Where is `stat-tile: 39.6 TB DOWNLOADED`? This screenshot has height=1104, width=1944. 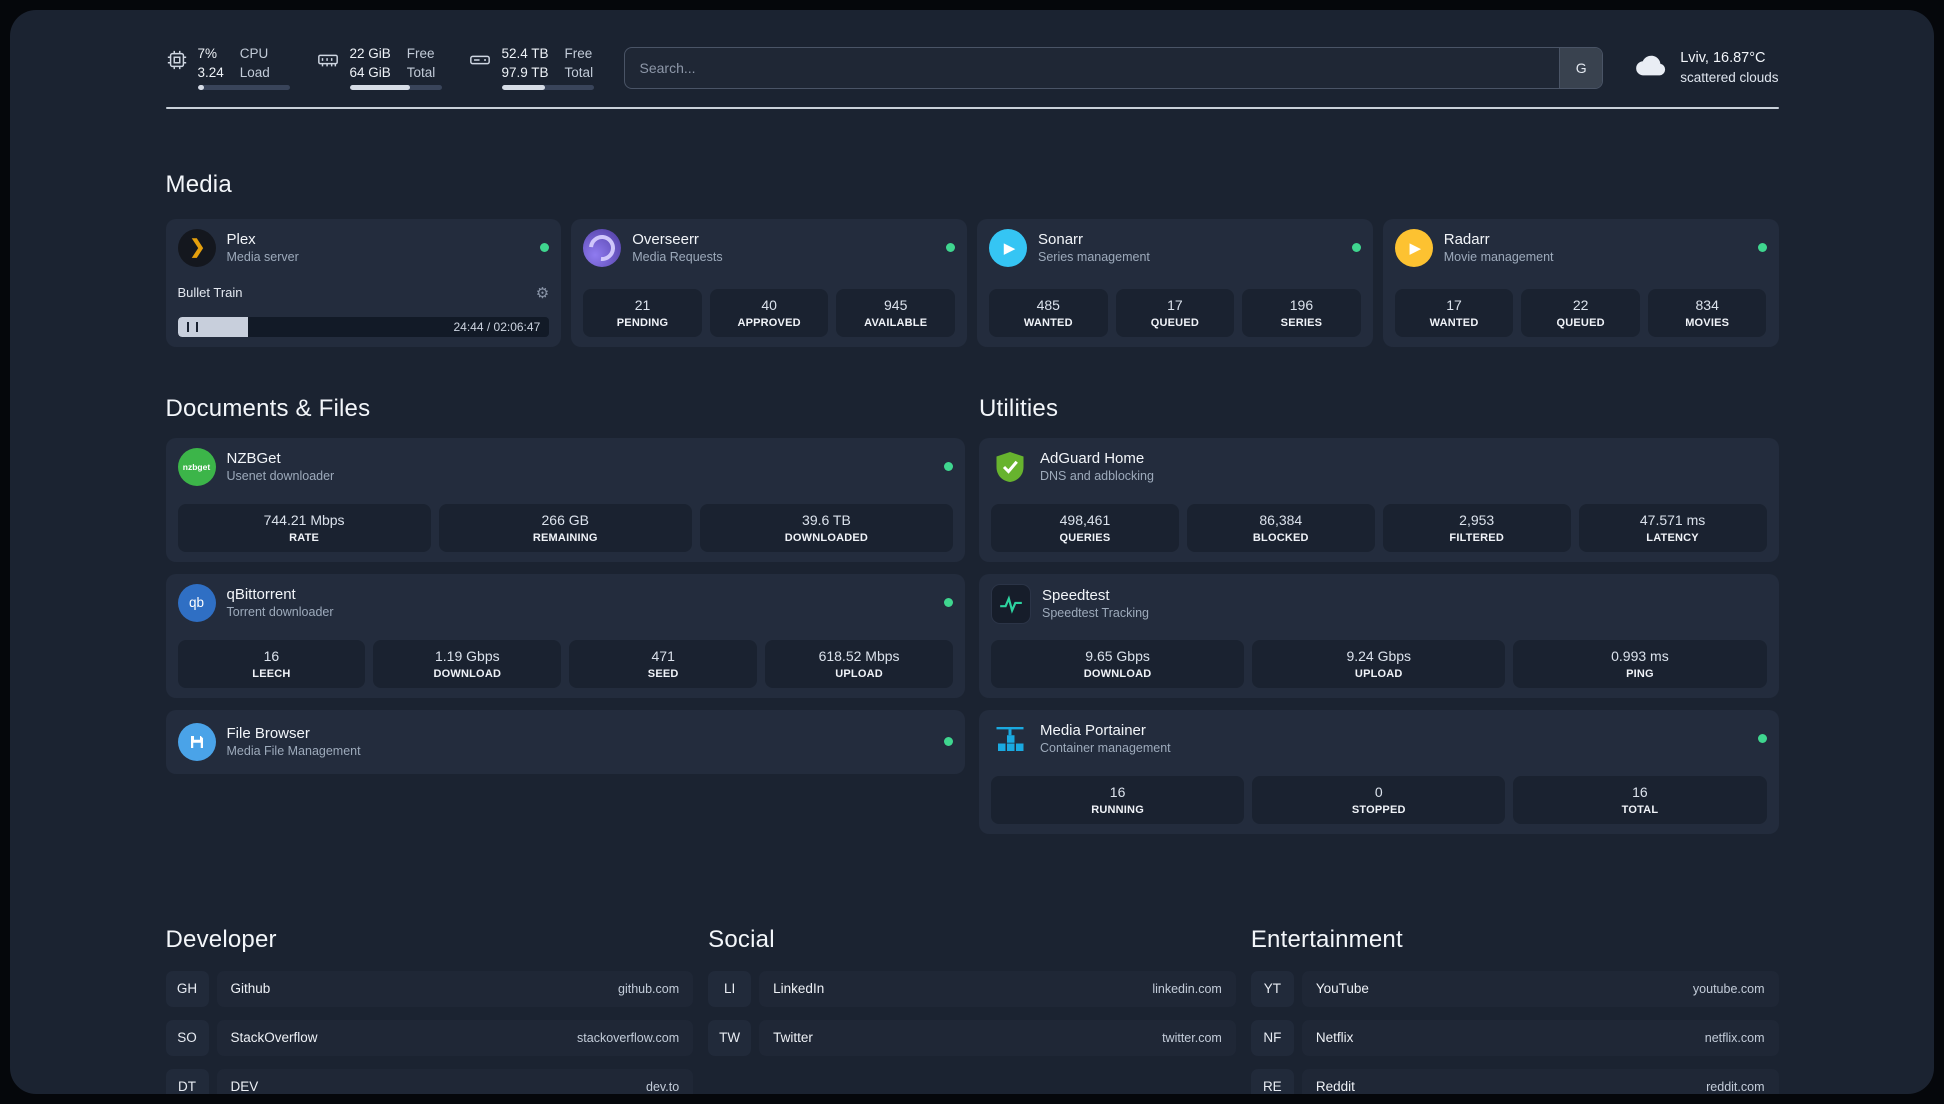 stat-tile: 39.6 TB DOWNLOADED is located at coordinates (826, 527).